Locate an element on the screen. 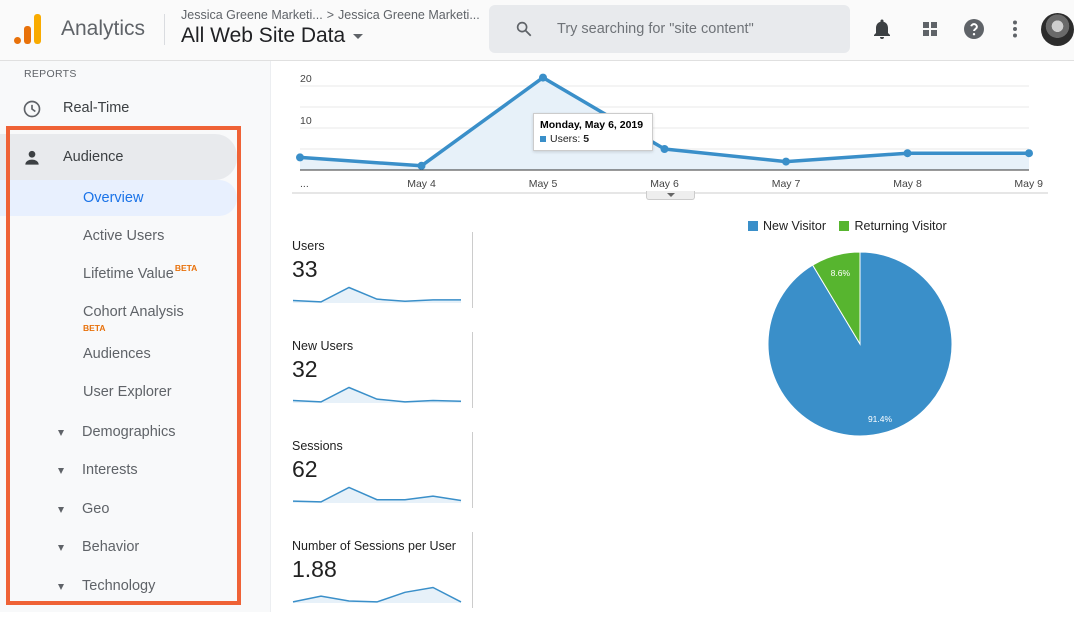 Image resolution: width=1074 pixels, height=619 pixels. sidebar-item-realtime: Real-Time is located at coordinates (118, 108).